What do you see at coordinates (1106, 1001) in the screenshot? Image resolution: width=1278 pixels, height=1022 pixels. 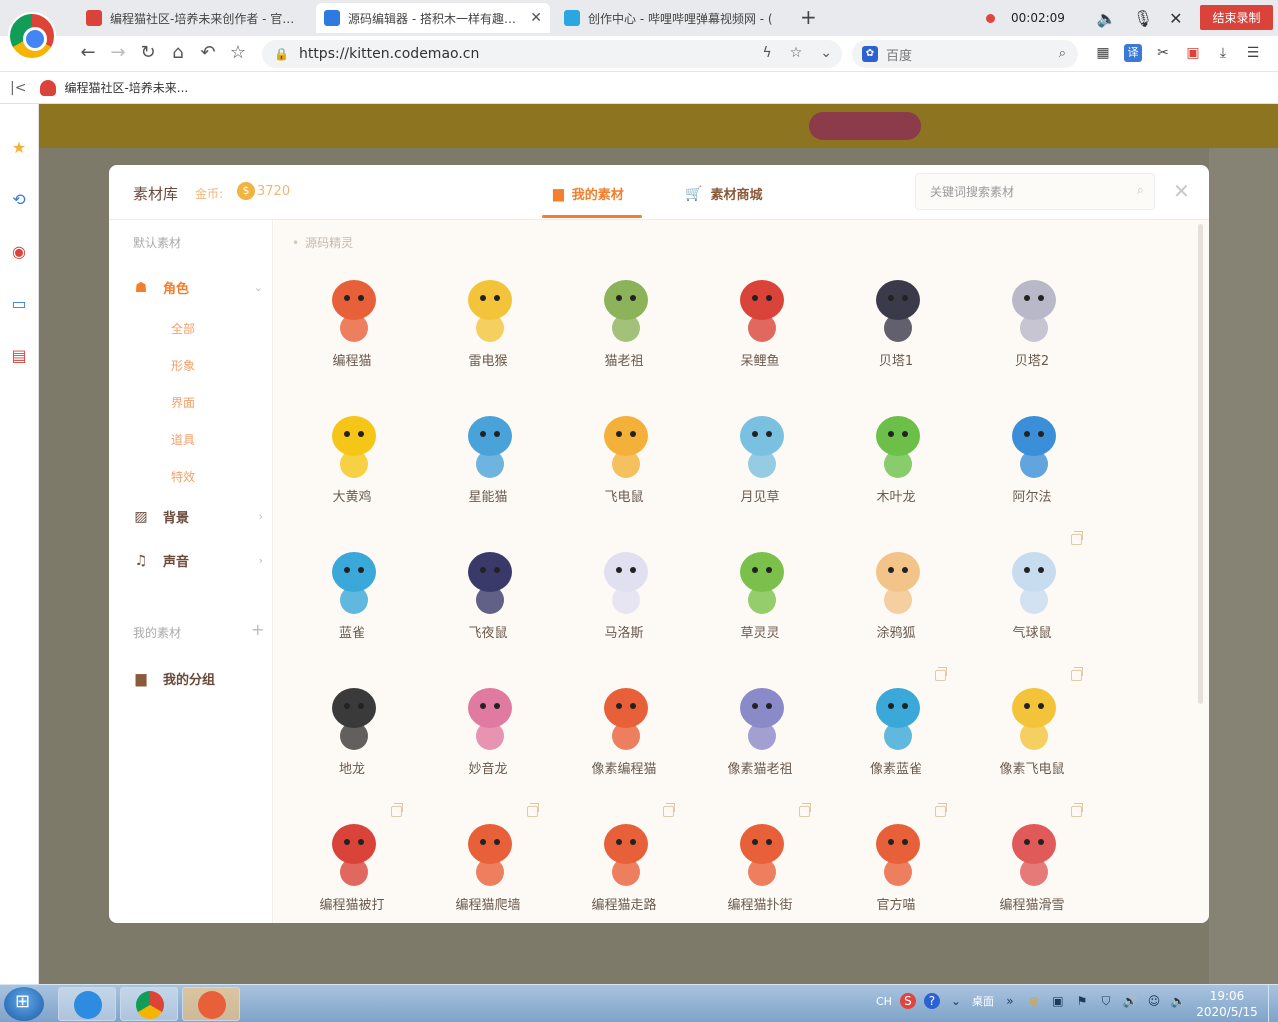 I see `shield-icon: ⛉` at bounding box center [1106, 1001].